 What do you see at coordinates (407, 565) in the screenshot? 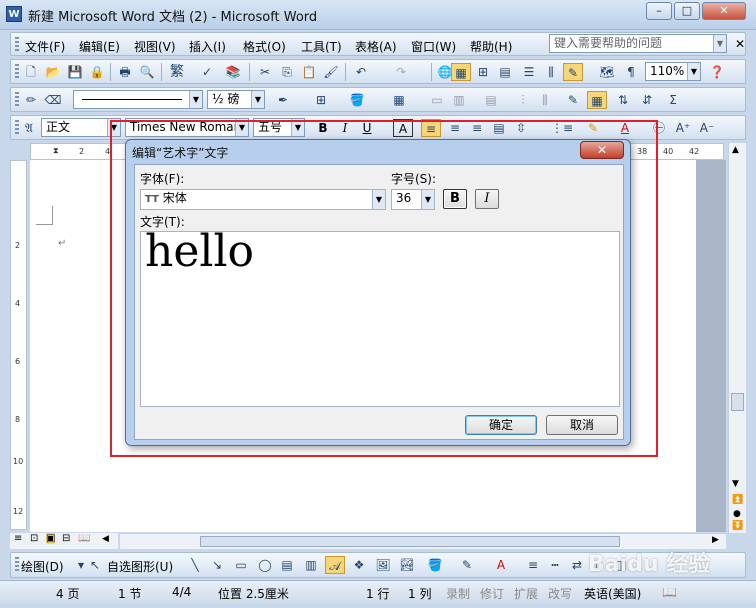
I see `picture-icon: 🏞` at bounding box center [407, 565].